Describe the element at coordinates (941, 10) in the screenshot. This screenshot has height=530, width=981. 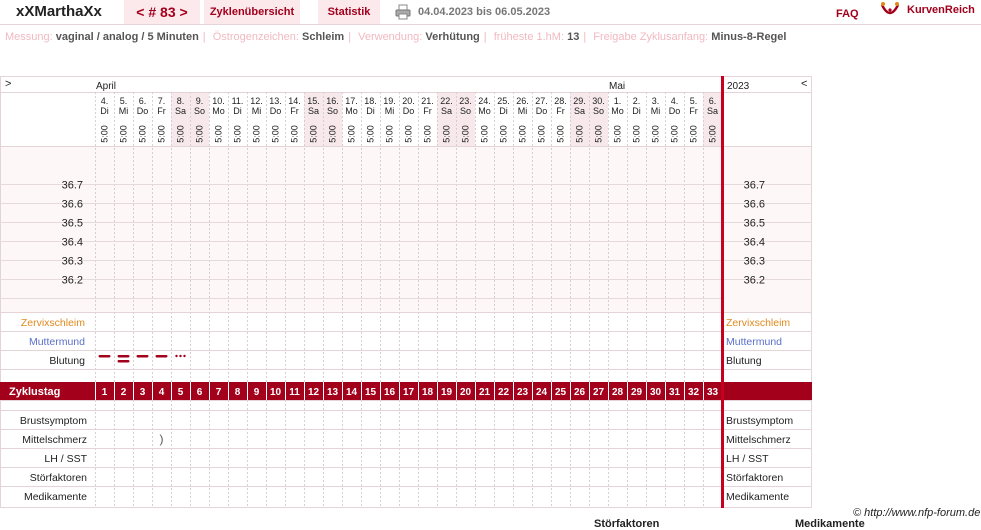
I see `logo-text: KurvenReich` at that location.